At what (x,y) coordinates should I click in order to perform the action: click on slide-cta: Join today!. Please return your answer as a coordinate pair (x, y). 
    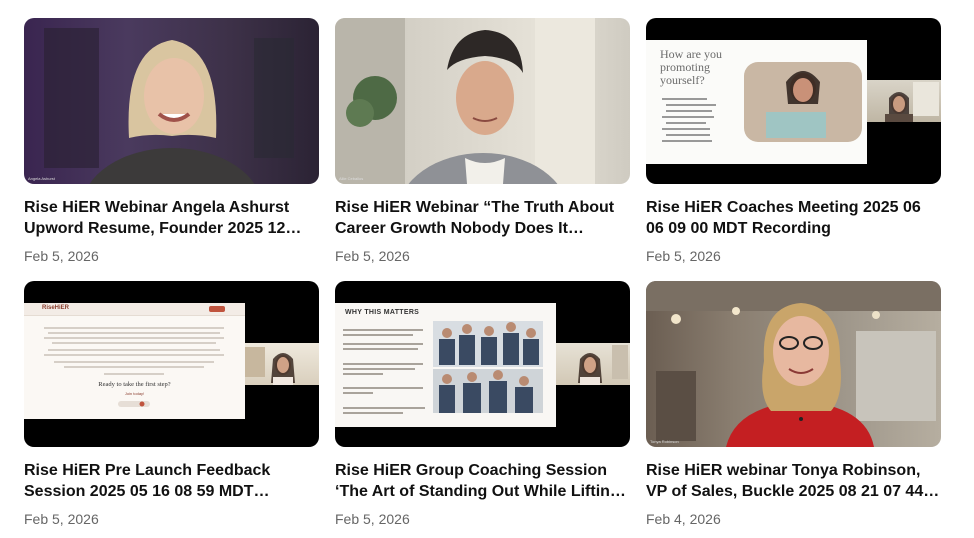
    Looking at the image, I should click on (134, 393).